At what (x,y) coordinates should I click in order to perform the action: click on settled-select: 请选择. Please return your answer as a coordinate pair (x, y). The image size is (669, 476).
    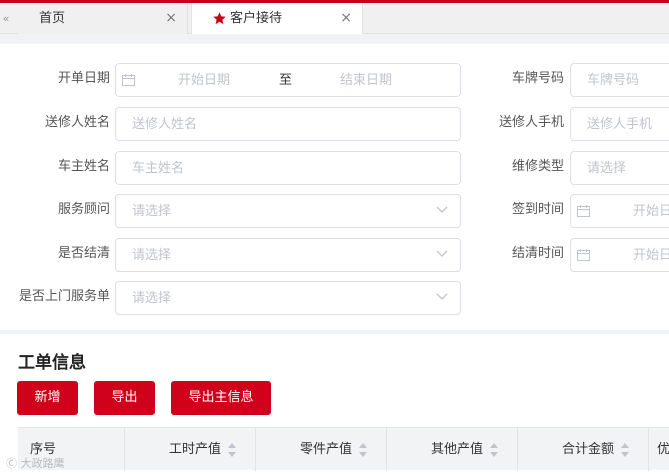
    Looking at the image, I should click on (288, 255).